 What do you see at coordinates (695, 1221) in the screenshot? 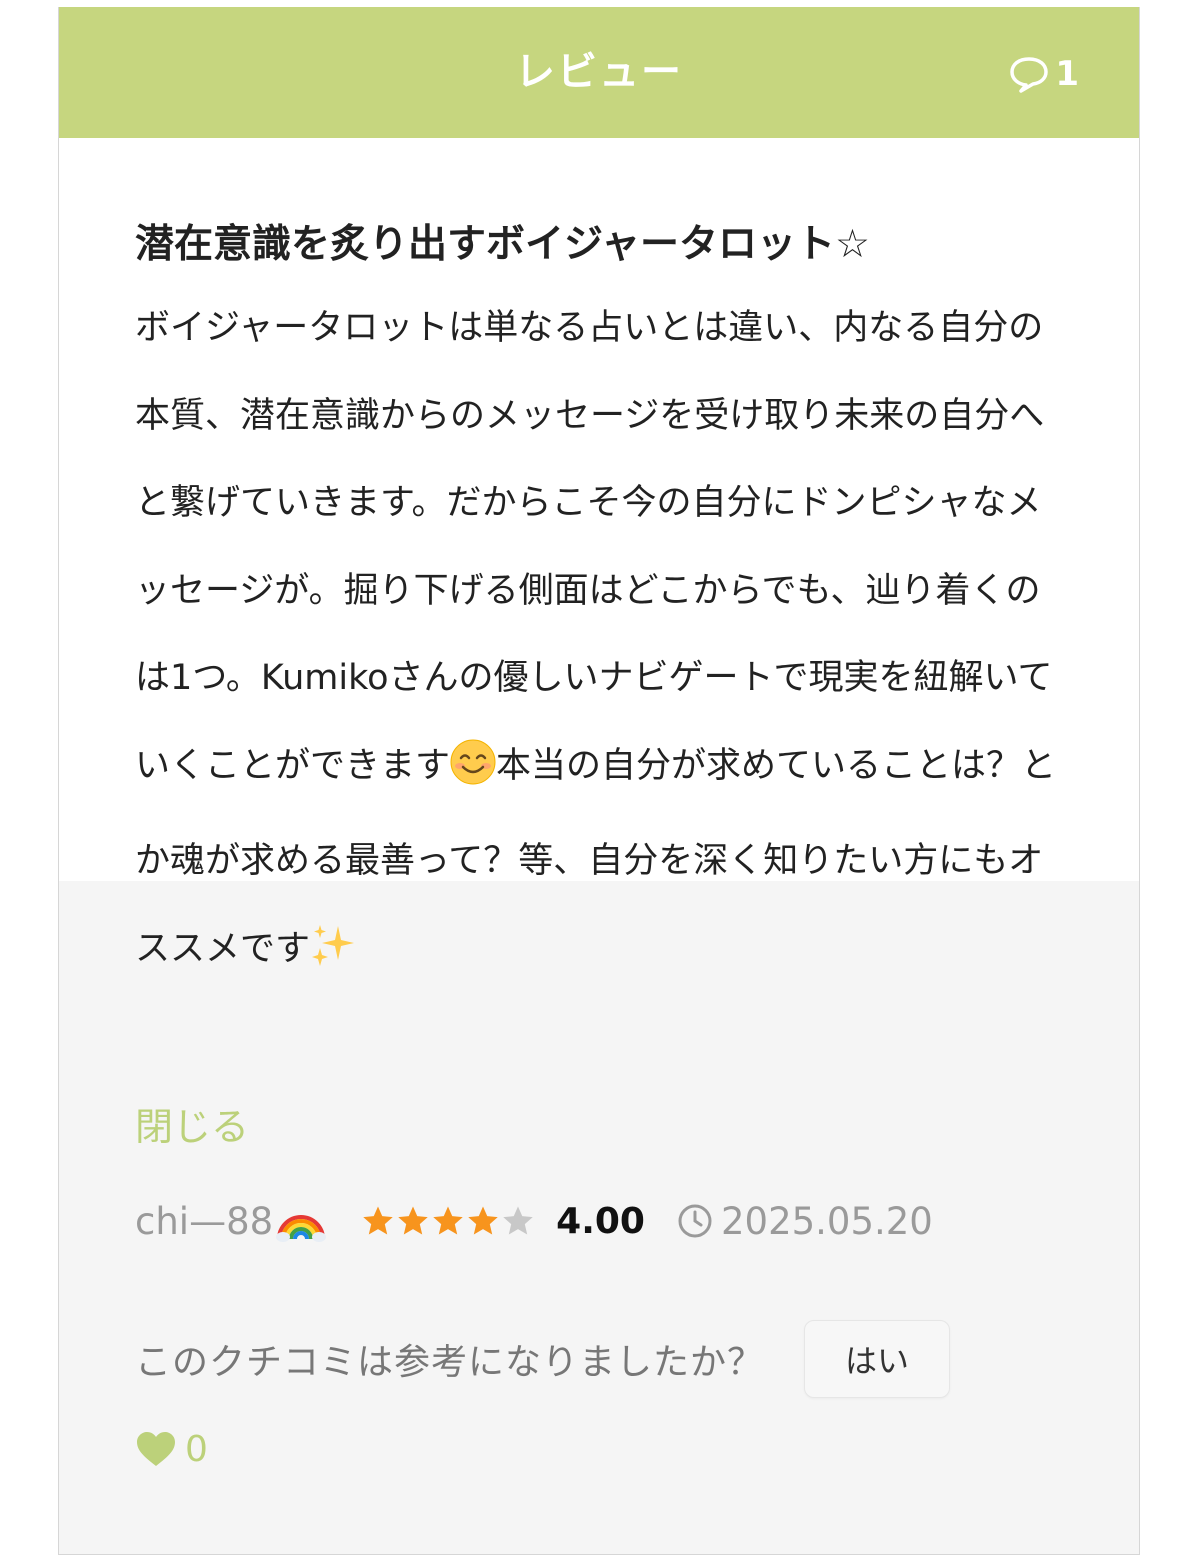
I see `clock-icon` at bounding box center [695, 1221].